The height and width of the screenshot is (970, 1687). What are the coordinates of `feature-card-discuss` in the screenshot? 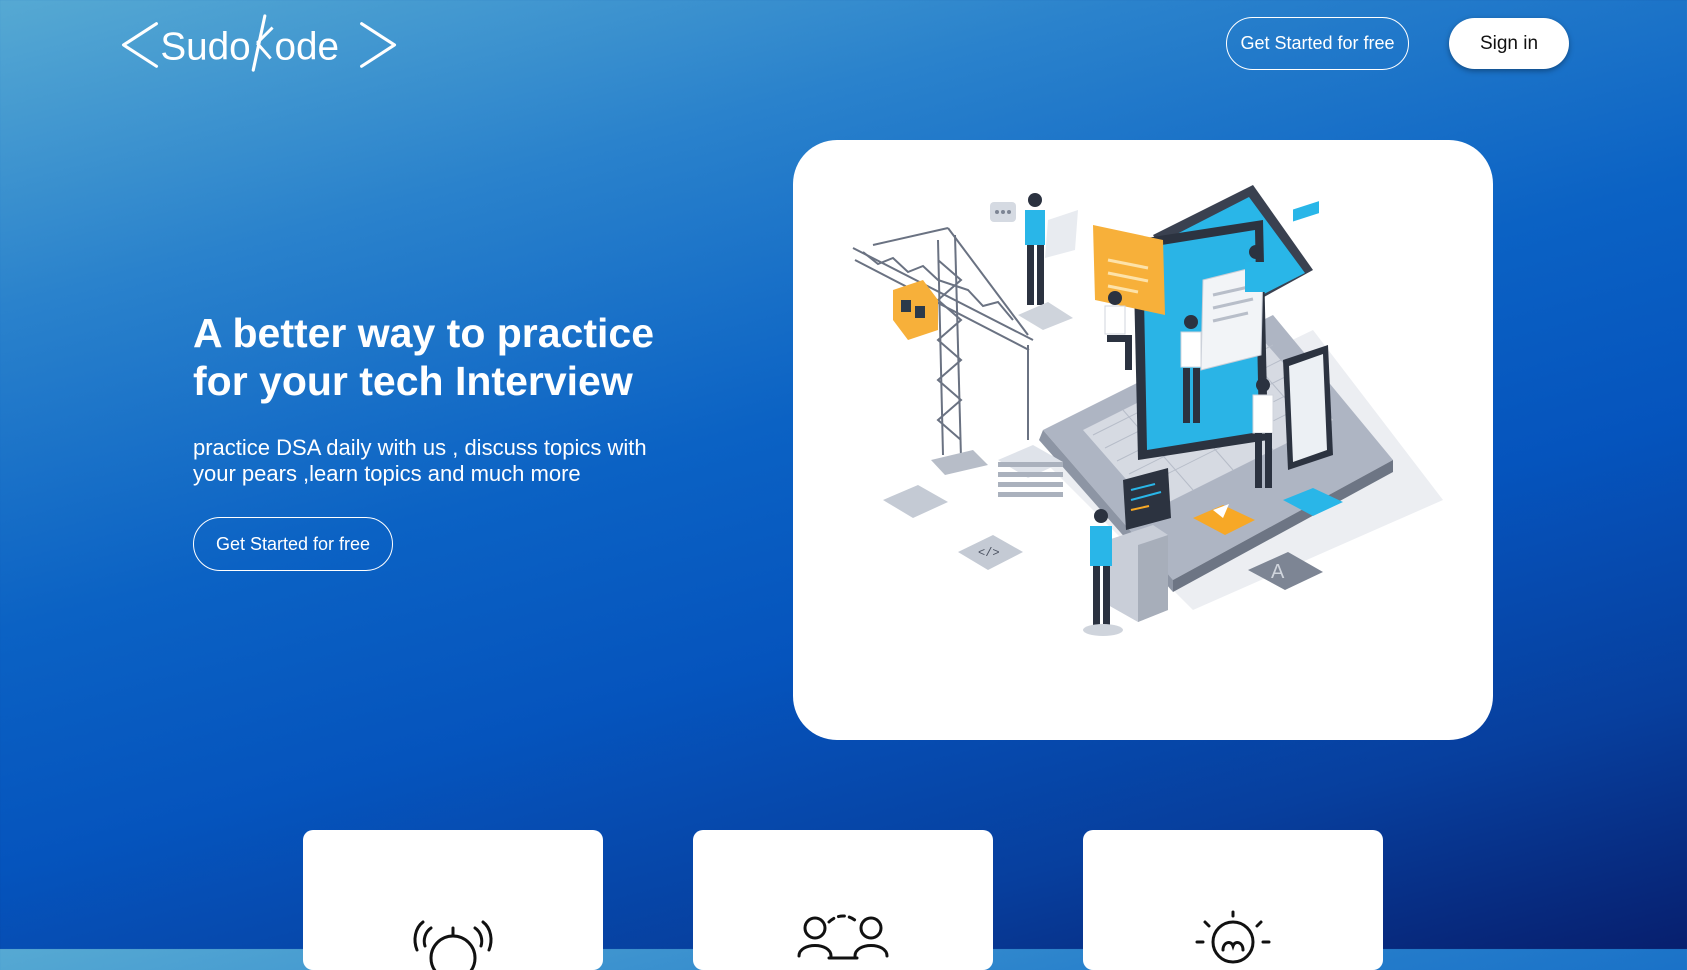 It's located at (843, 900).